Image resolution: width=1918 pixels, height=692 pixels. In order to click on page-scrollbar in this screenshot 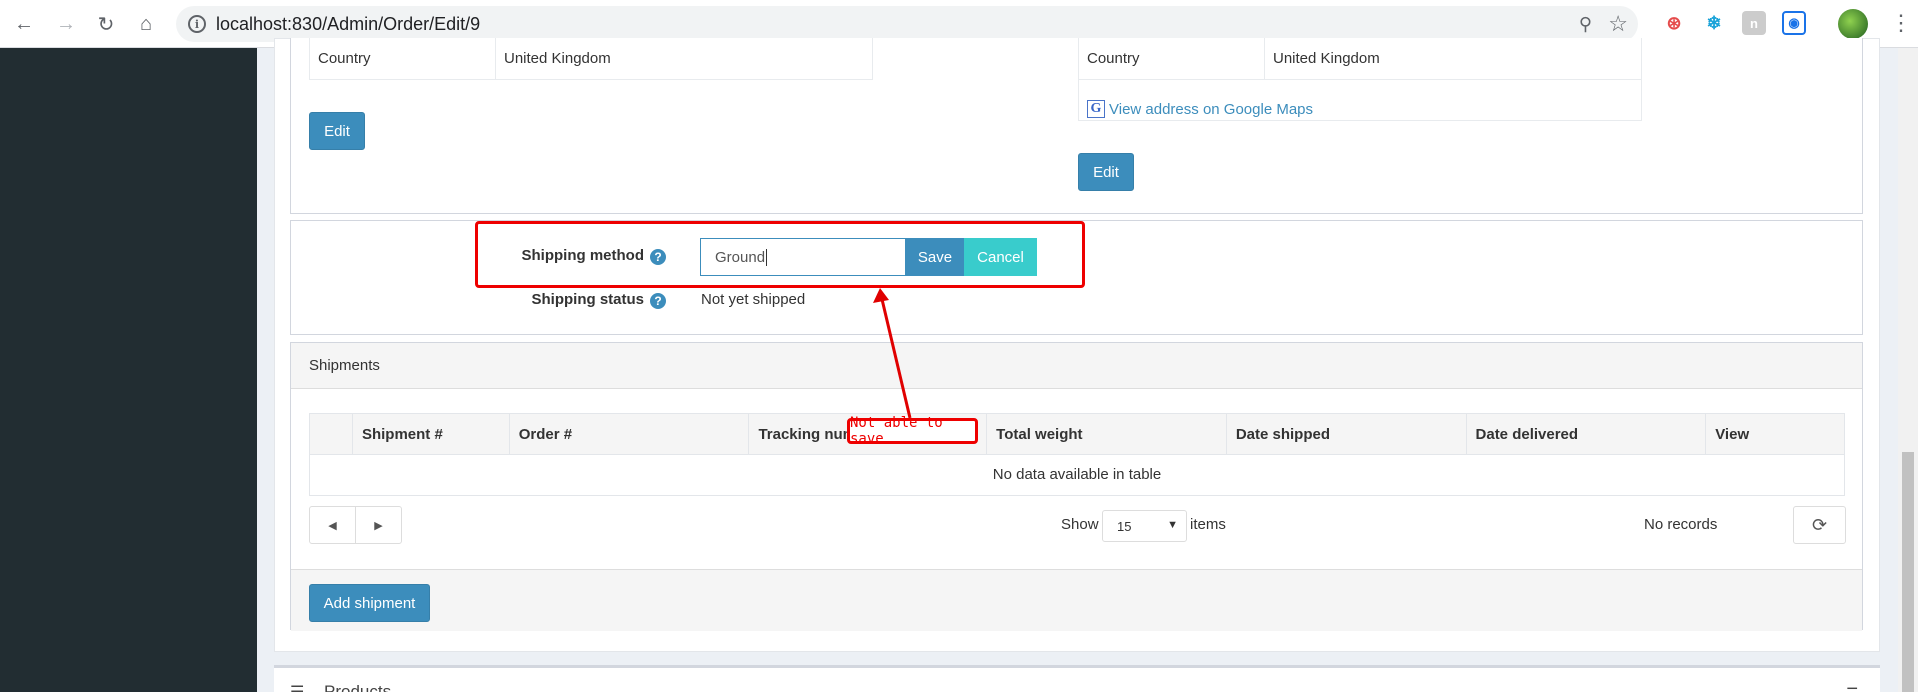, I will do `click(1908, 370)`.